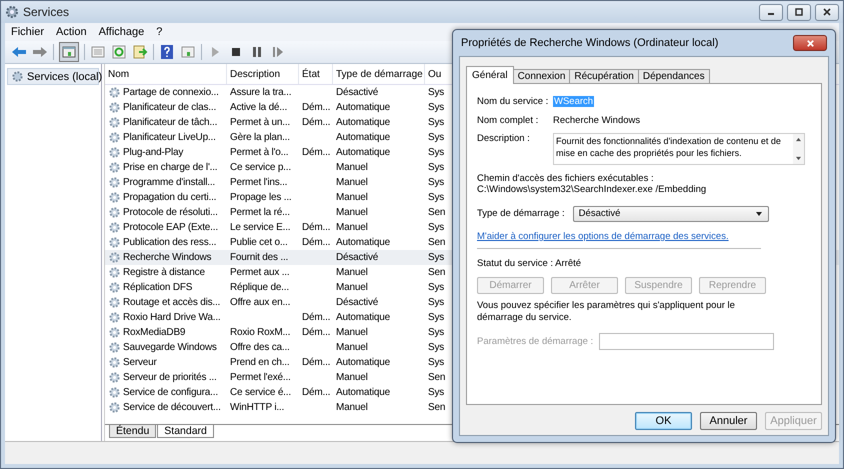  I want to click on full-name-value: Recherche Windows, so click(596, 120).